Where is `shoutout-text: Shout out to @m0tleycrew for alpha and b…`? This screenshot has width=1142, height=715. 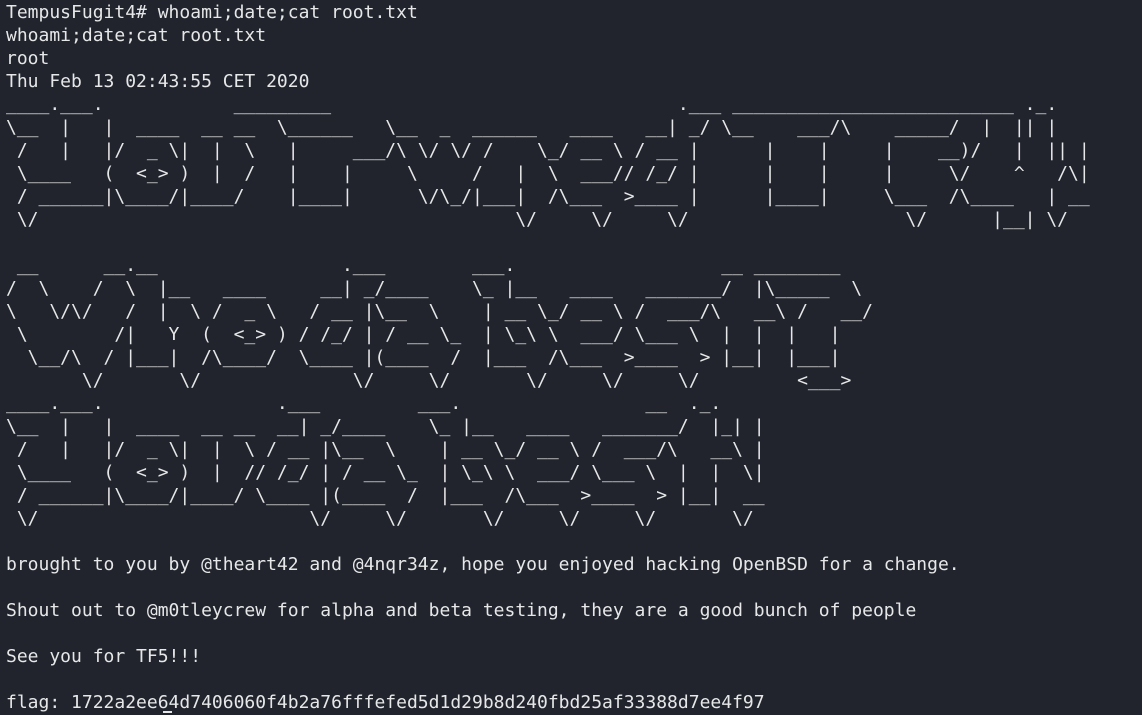
shoutout-text: Shout out to @m0tleycrew for alpha and b… is located at coordinates (461, 610).